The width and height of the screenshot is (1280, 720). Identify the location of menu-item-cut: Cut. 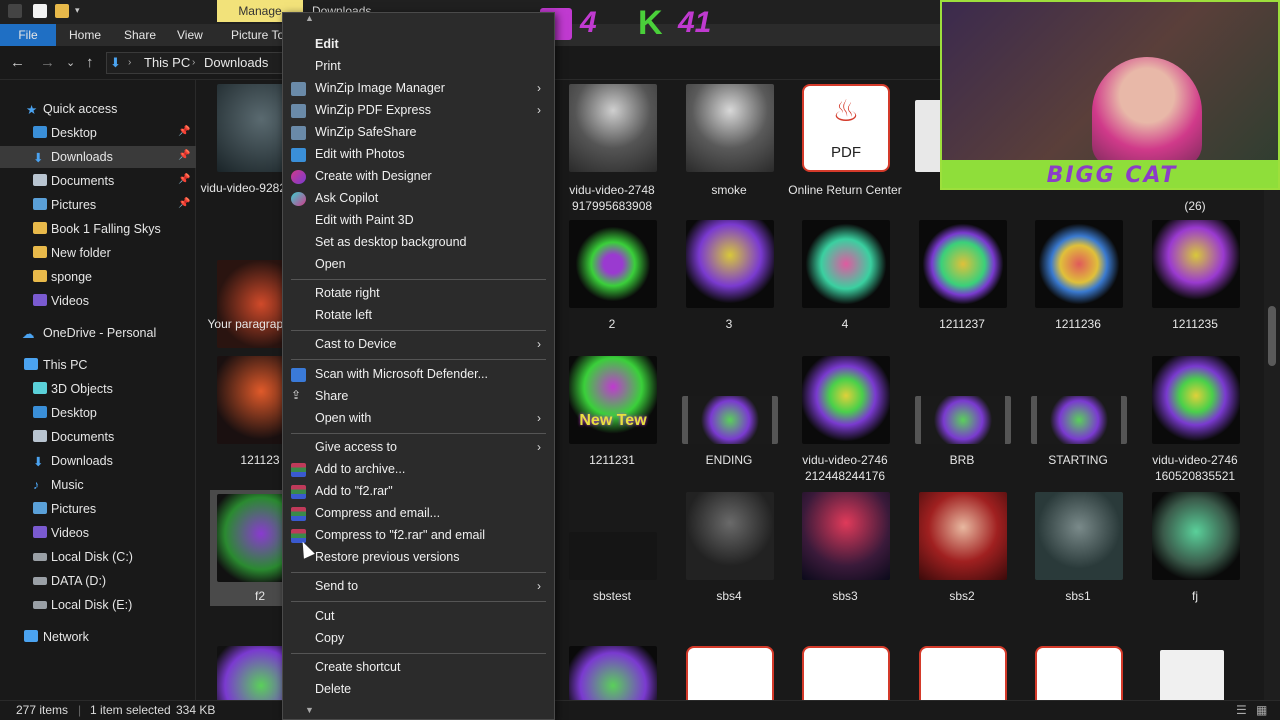
(418, 617).